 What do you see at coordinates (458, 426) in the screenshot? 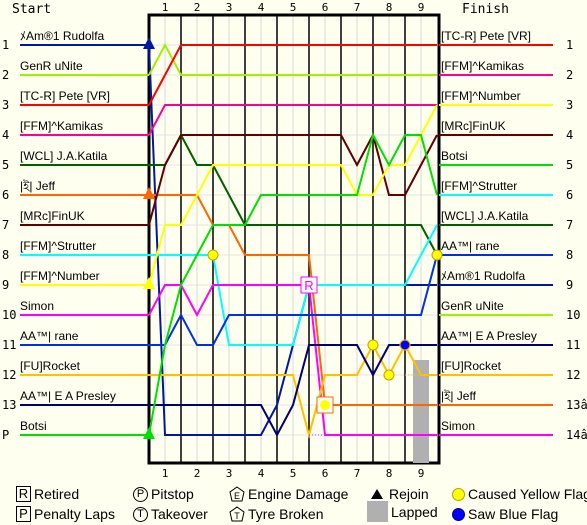
I see `finish-driver-name: Simon` at bounding box center [458, 426].